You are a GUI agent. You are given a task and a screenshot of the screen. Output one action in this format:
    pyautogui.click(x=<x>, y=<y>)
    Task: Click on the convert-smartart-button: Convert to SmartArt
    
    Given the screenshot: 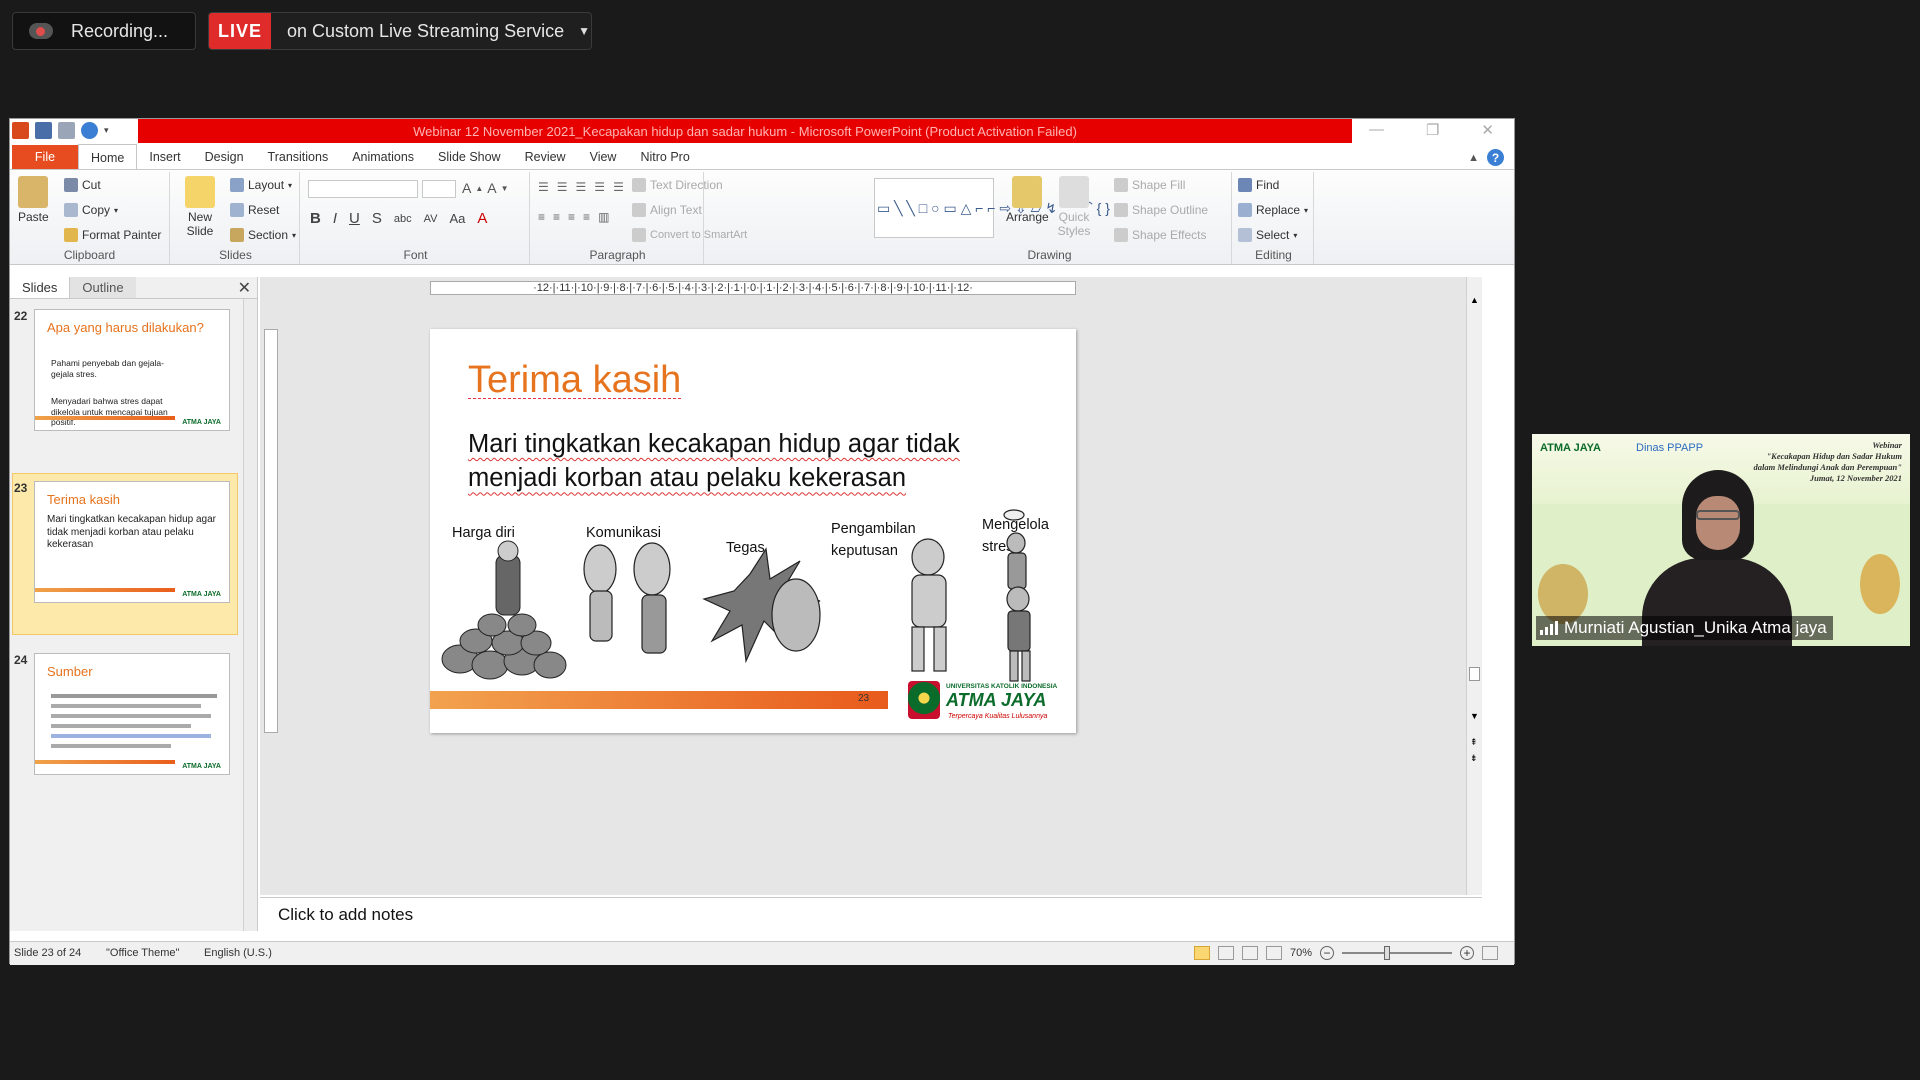 What is the action you would take?
    pyautogui.click(x=689, y=235)
    